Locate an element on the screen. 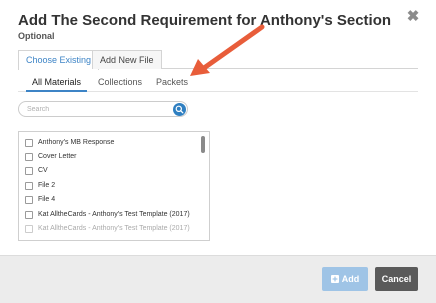  materials-tabs: All Materials Collections Packets is located at coordinates (218, 84).